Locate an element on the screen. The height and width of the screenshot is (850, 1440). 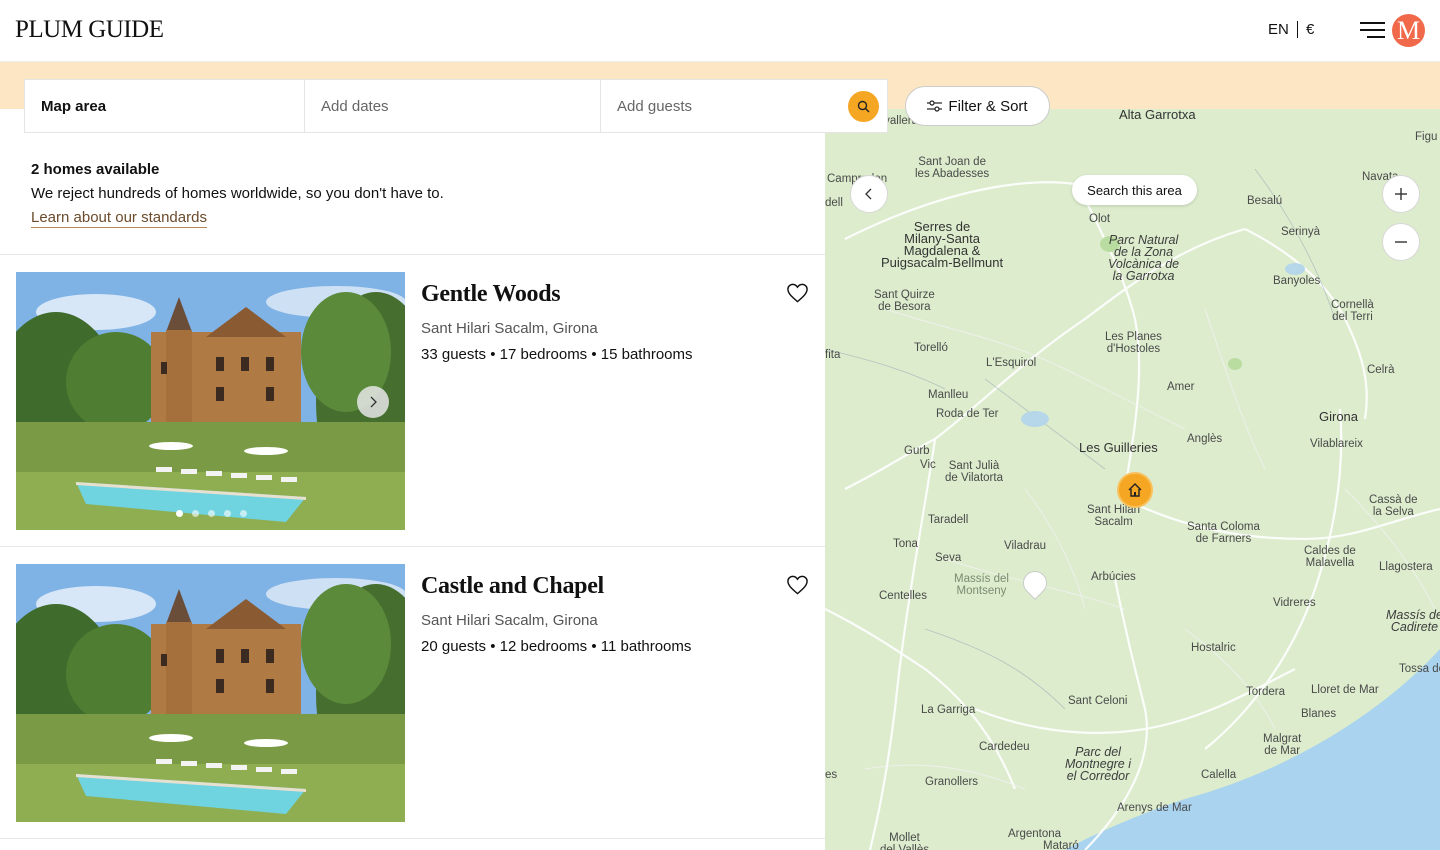
map-label: es is located at coordinates (831, 775).